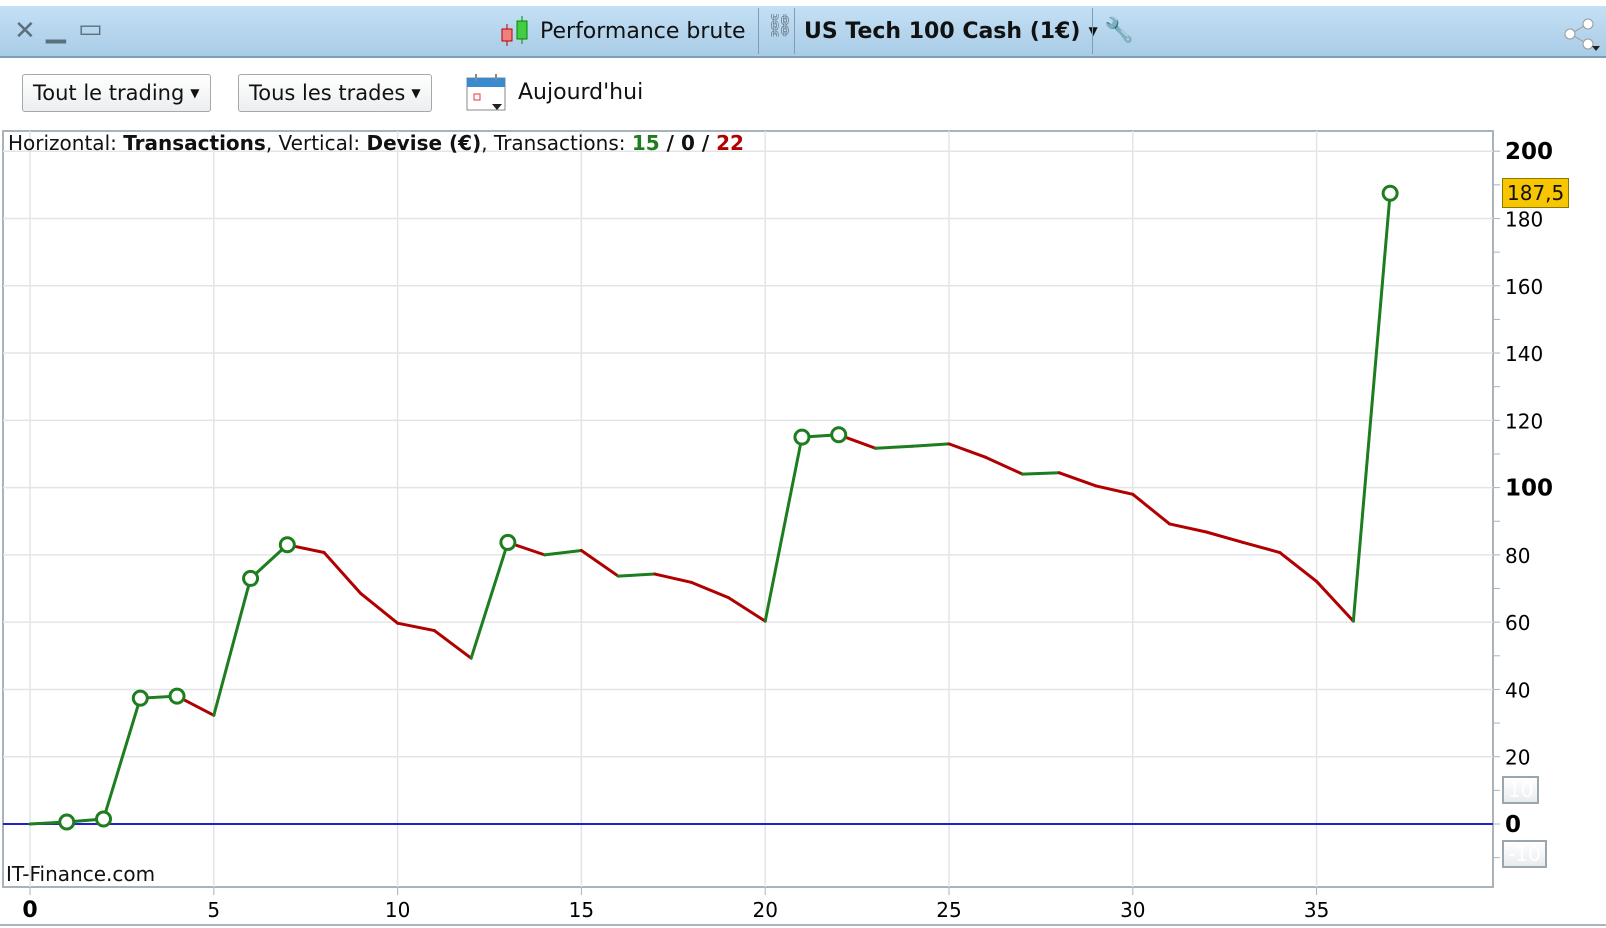  I want to click on x-tick-label: 5, so click(213, 910).